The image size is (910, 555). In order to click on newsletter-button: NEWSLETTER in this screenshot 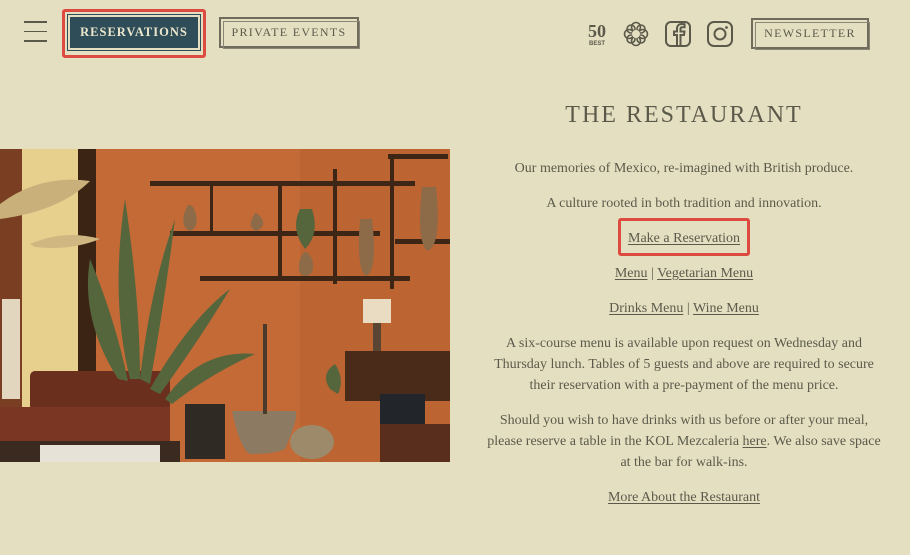, I will do `click(810, 34)`.